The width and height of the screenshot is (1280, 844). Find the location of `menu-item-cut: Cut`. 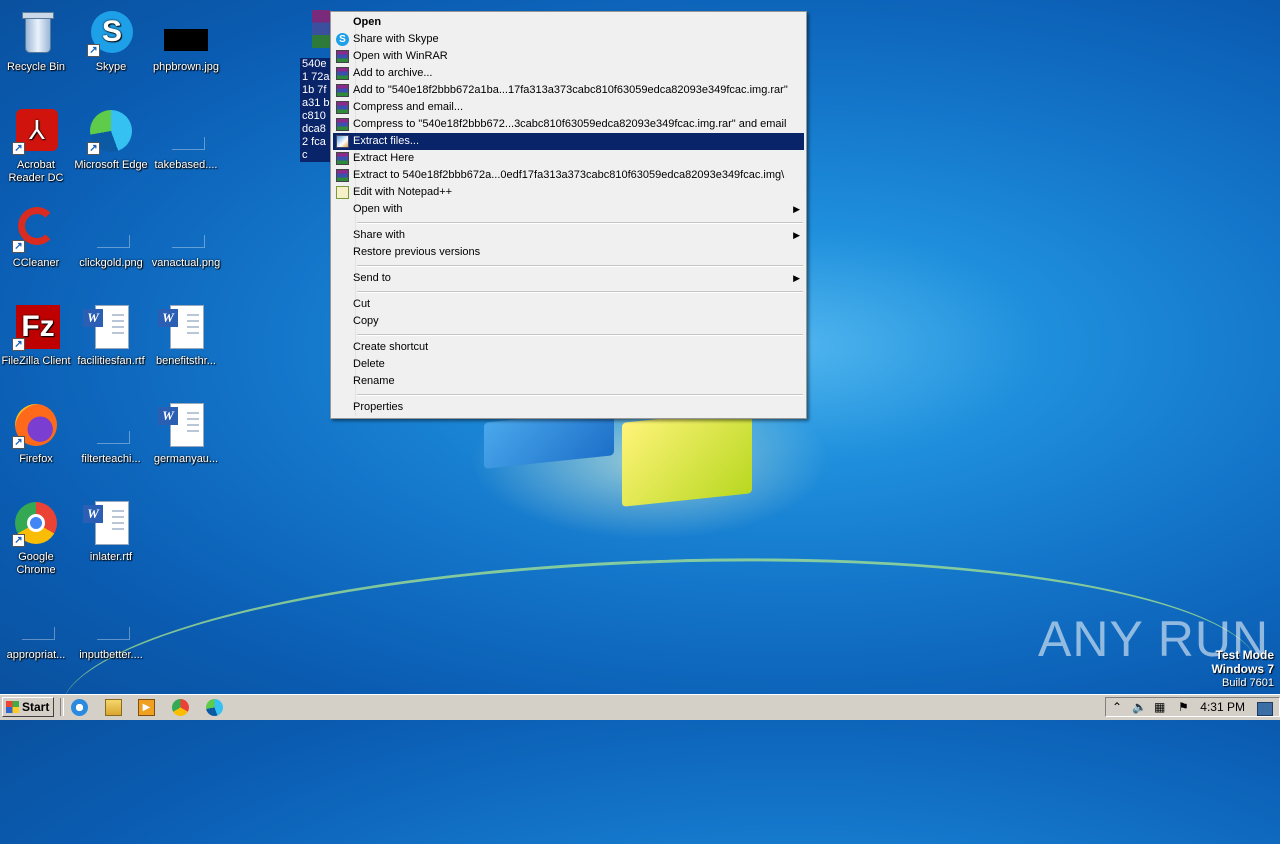

menu-item-cut: Cut is located at coordinates (568, 304).